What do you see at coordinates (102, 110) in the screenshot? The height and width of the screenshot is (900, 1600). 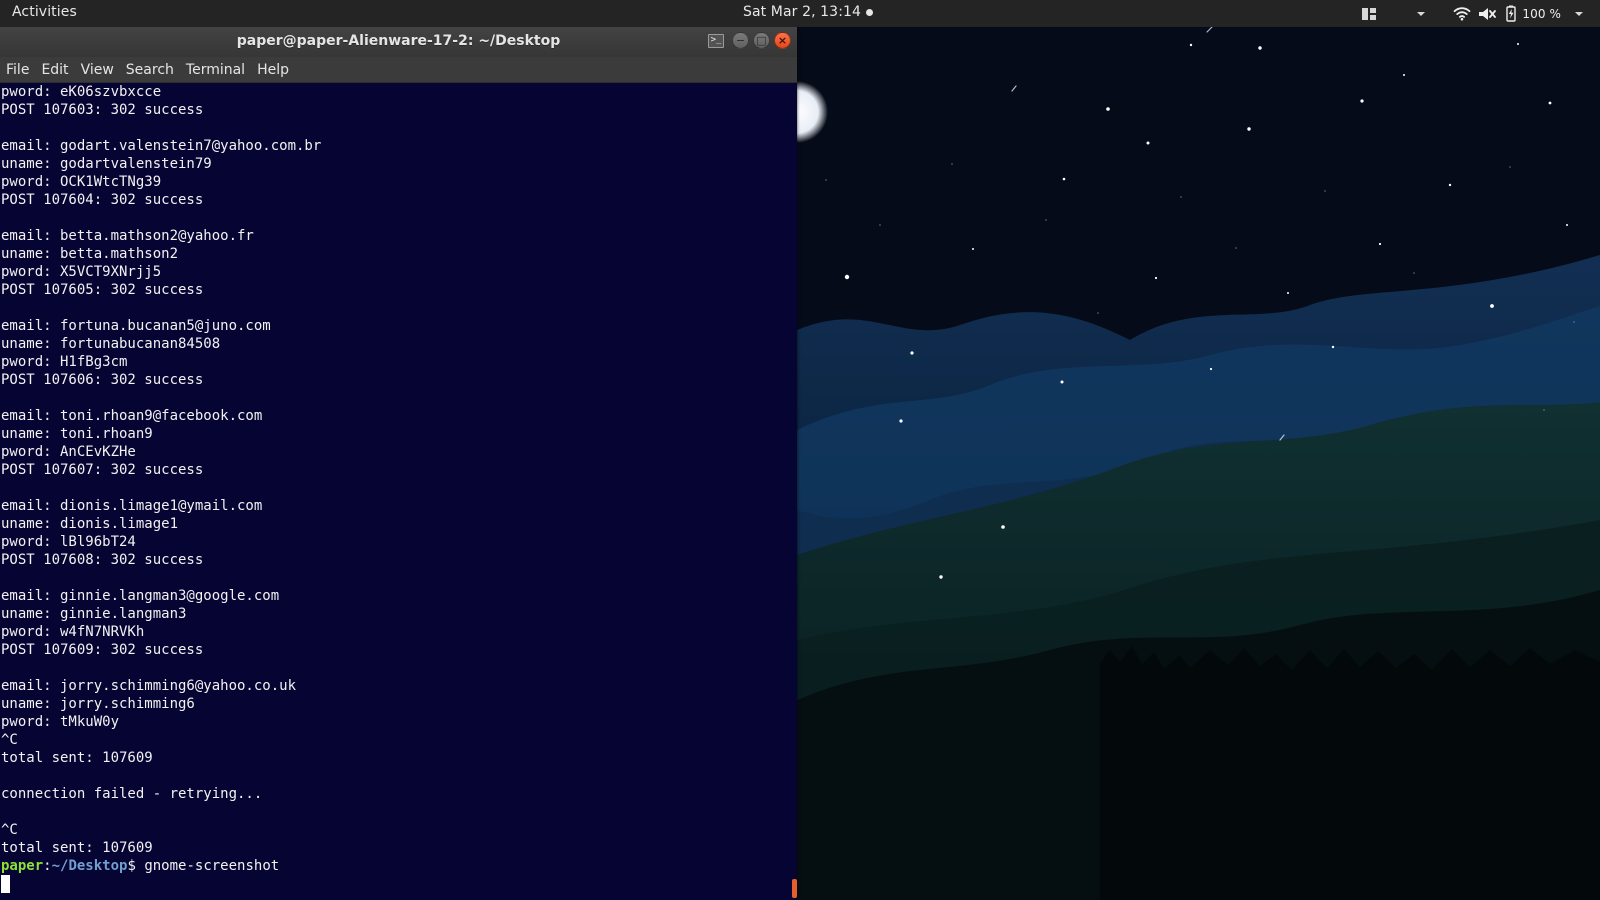 I see `terminal-line: POST 107603: 302 success` at bounding box center [102, 110].